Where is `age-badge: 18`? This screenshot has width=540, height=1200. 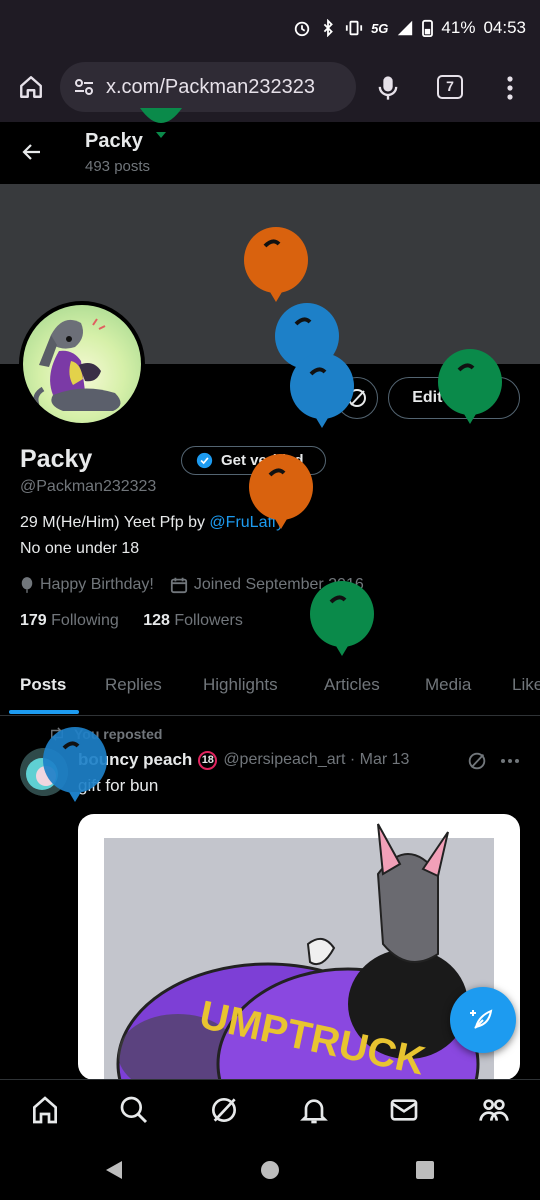
age-badge: 18 is located at coordinates (208, 760).